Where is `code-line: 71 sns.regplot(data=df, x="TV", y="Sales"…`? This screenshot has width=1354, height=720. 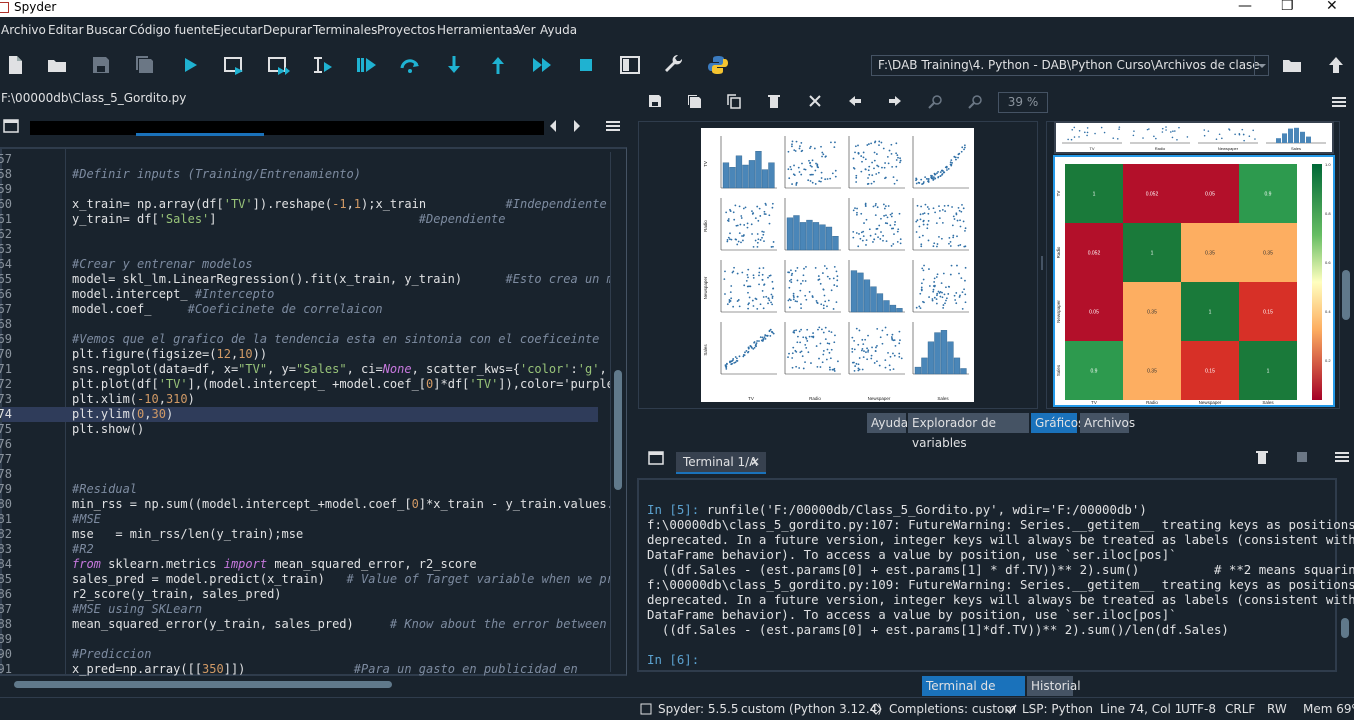
code-line: 71 sns.regplot(data=df, x="TV", y="Sales"… is located at coordinates (303, 369).